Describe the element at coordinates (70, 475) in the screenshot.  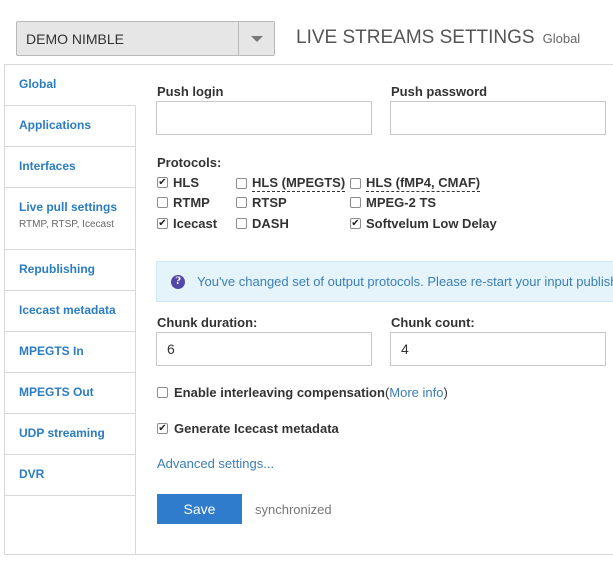
I see `sidebar-item-dvr: DVR` at that location.